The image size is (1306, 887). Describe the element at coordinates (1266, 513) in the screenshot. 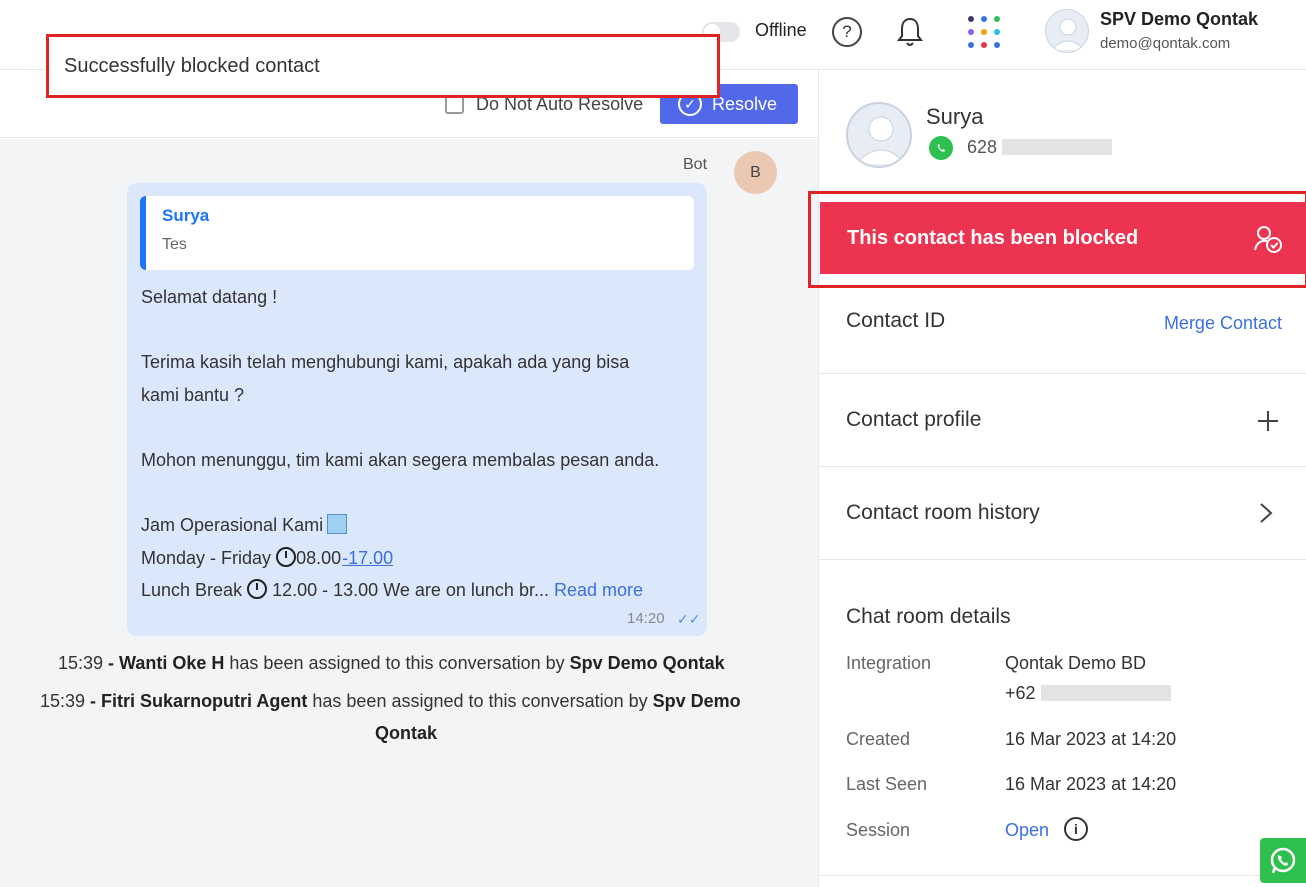

I see `chevron-right-icon` at that location.